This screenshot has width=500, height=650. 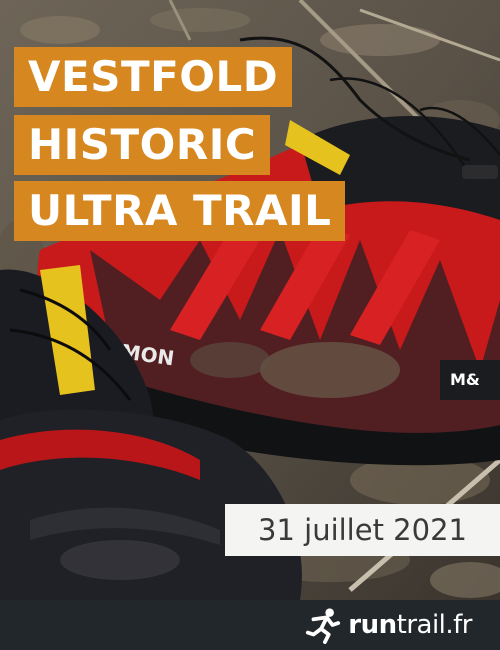 I want to click on shoe-badge-text: M&, so click(x=465, y=379).